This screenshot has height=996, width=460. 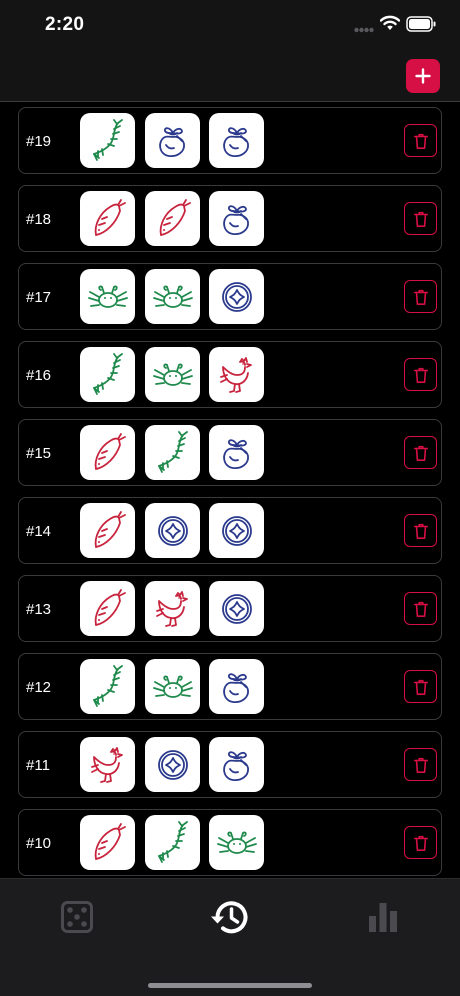 I want to click on history-icon, so click(x=229, y=917).